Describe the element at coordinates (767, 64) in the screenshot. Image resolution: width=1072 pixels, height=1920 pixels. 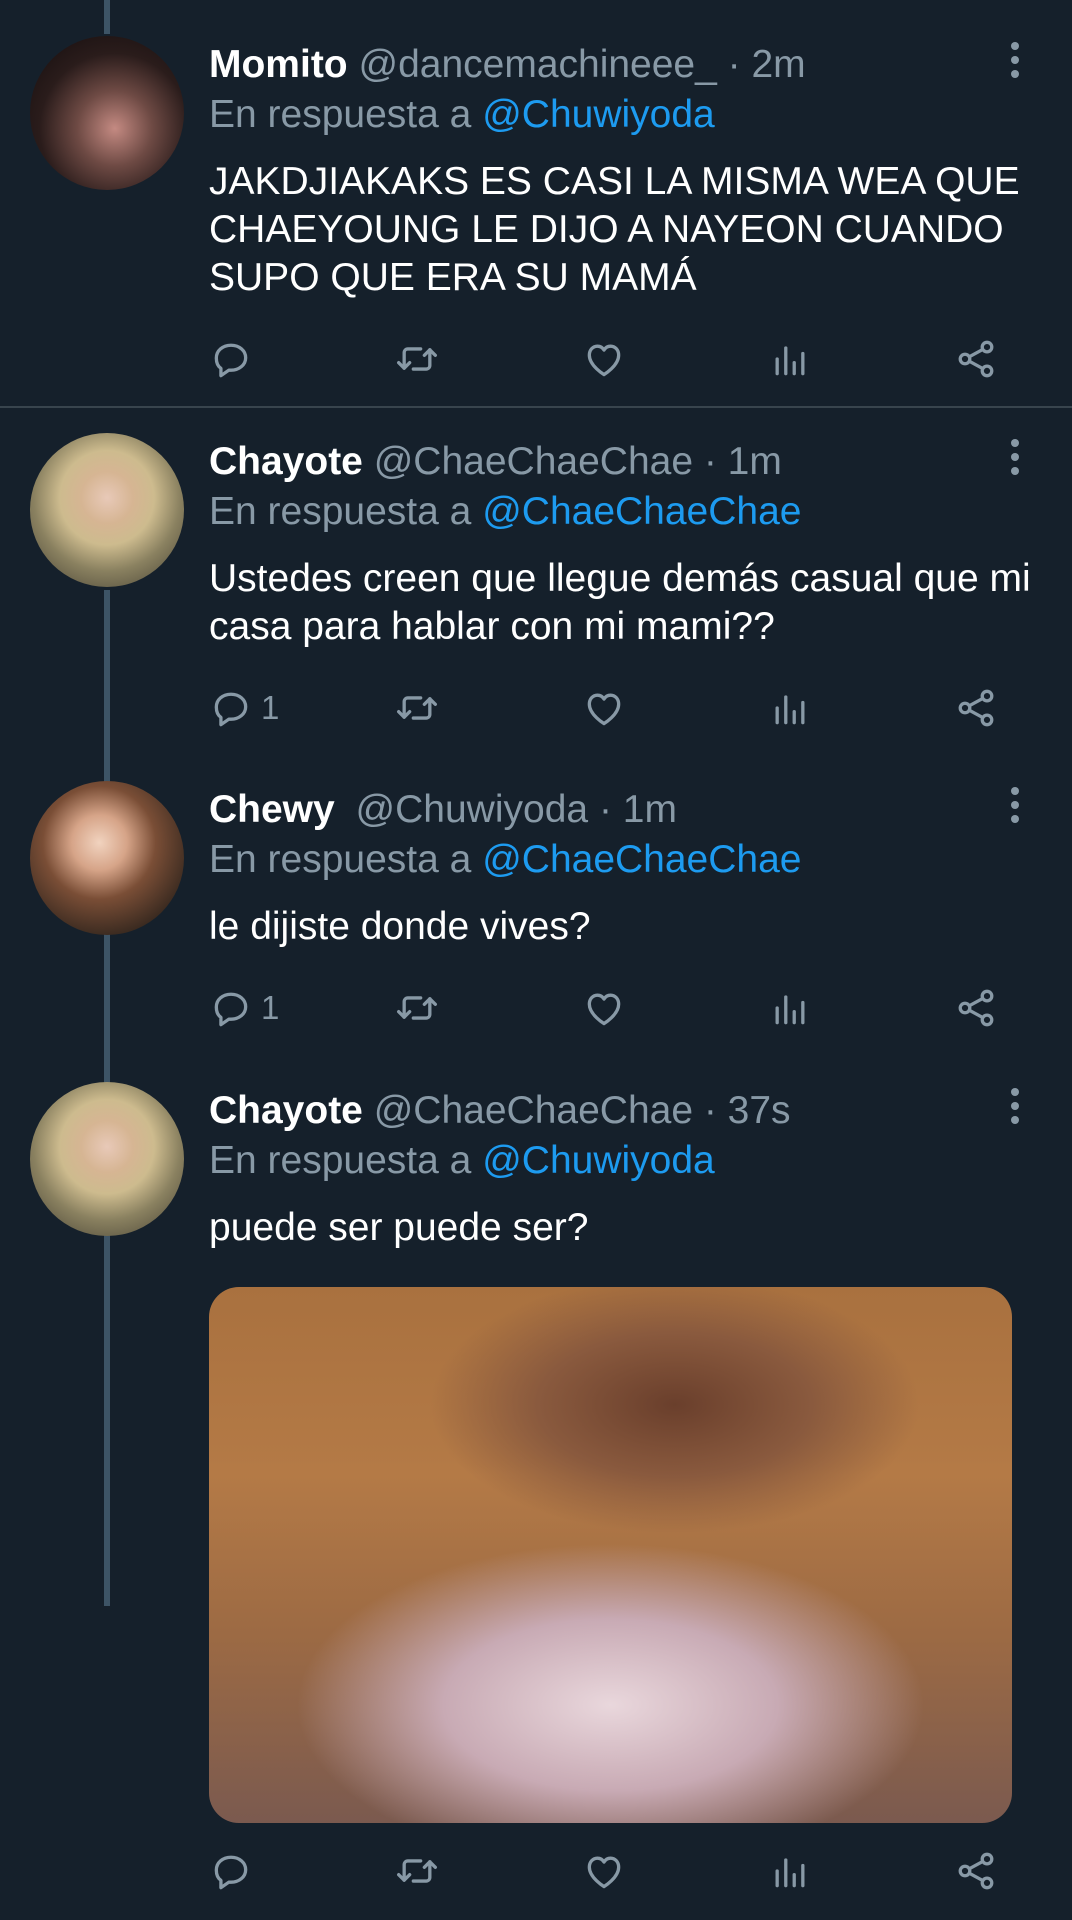
I see `timestamp: · 2m` at that location.